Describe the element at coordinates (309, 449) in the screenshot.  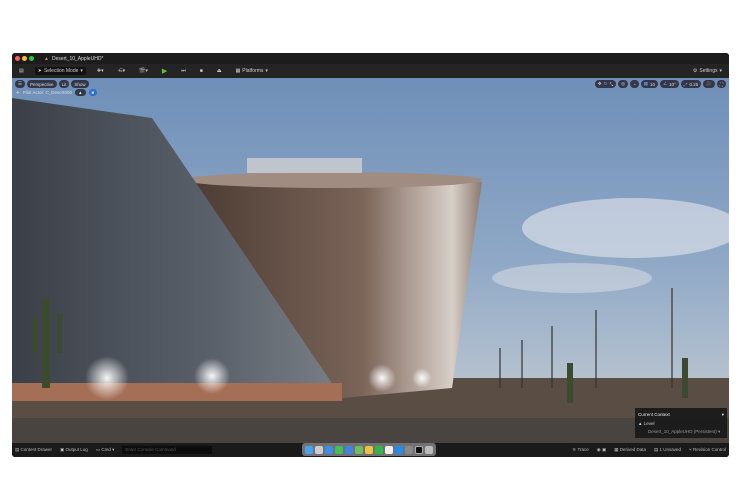
I see `finder-icon` at that location.